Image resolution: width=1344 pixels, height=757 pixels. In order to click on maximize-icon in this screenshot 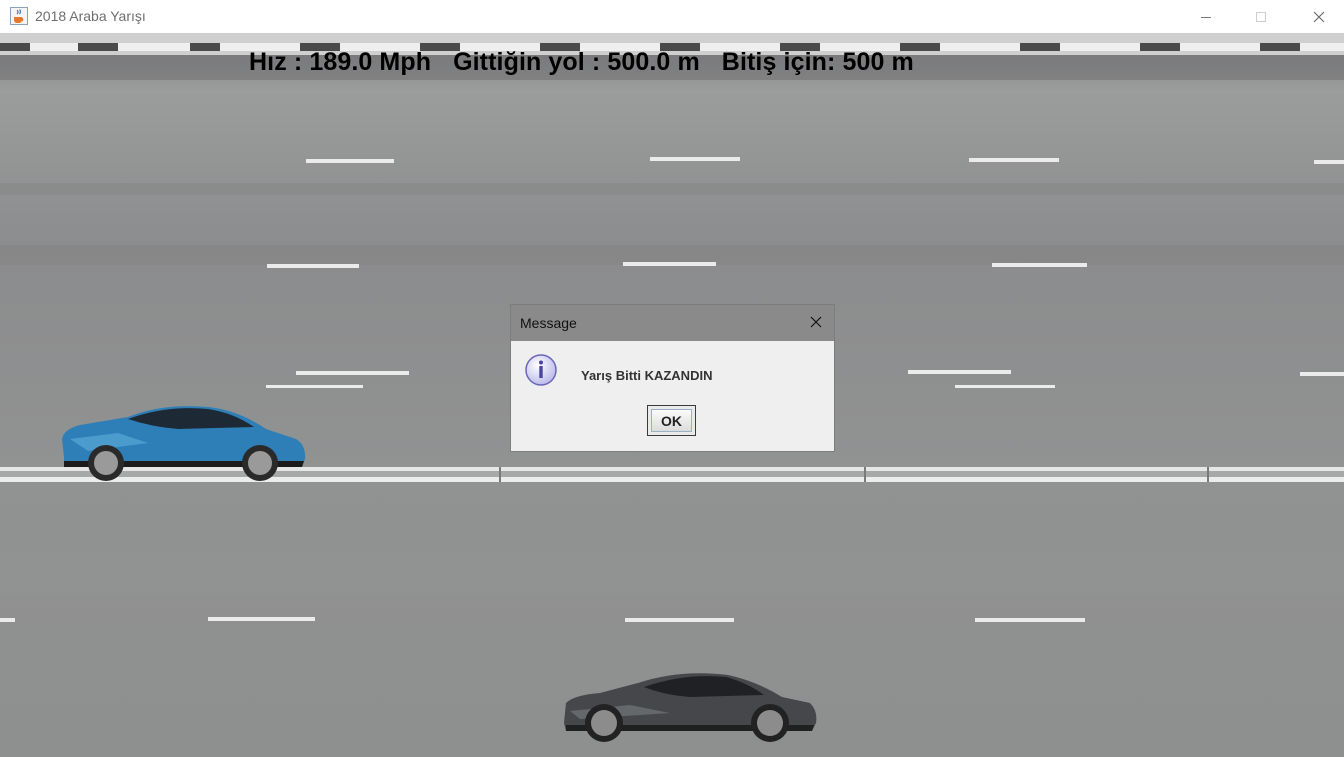, I will do `click(1261, 16)`.